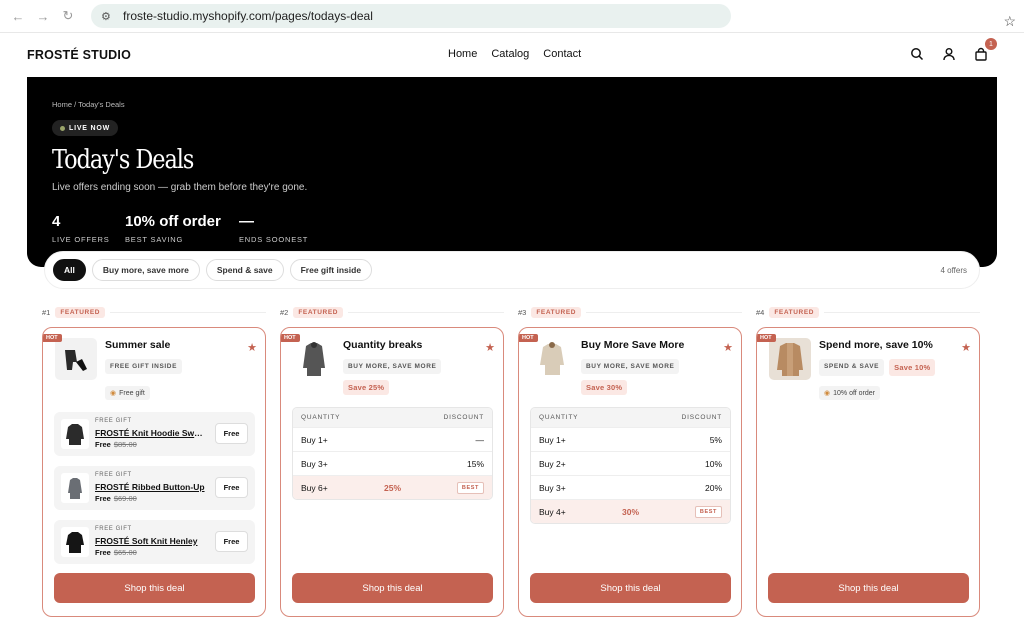 This screenshot has height=617, width=1024. I want to click on cart-icon: 1, so click(985, 49).